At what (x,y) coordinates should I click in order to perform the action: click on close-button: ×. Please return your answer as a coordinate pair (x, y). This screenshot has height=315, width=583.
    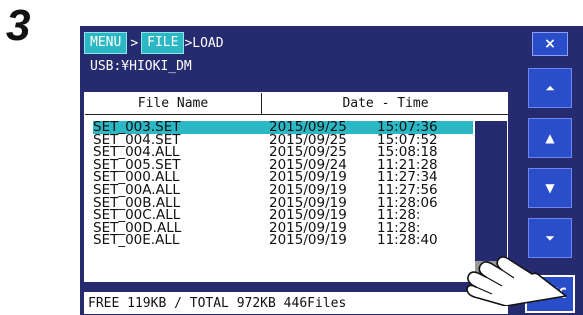
    Looking at the image, I should click on (550, 44).